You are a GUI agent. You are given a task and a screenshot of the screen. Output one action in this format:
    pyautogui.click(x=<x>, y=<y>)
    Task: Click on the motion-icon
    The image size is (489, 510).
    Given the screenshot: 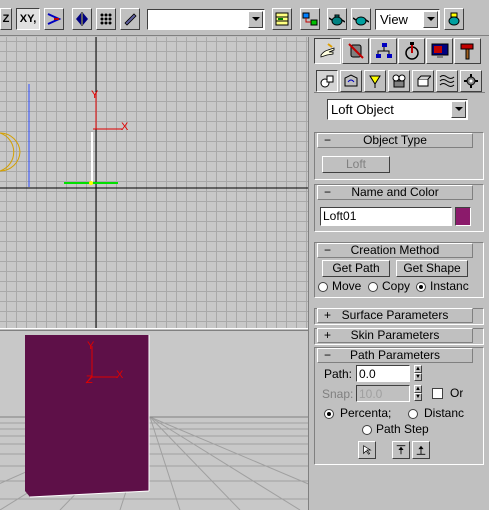 What is the action you would take?
    pyautogui.click(x=411, y=51)
    